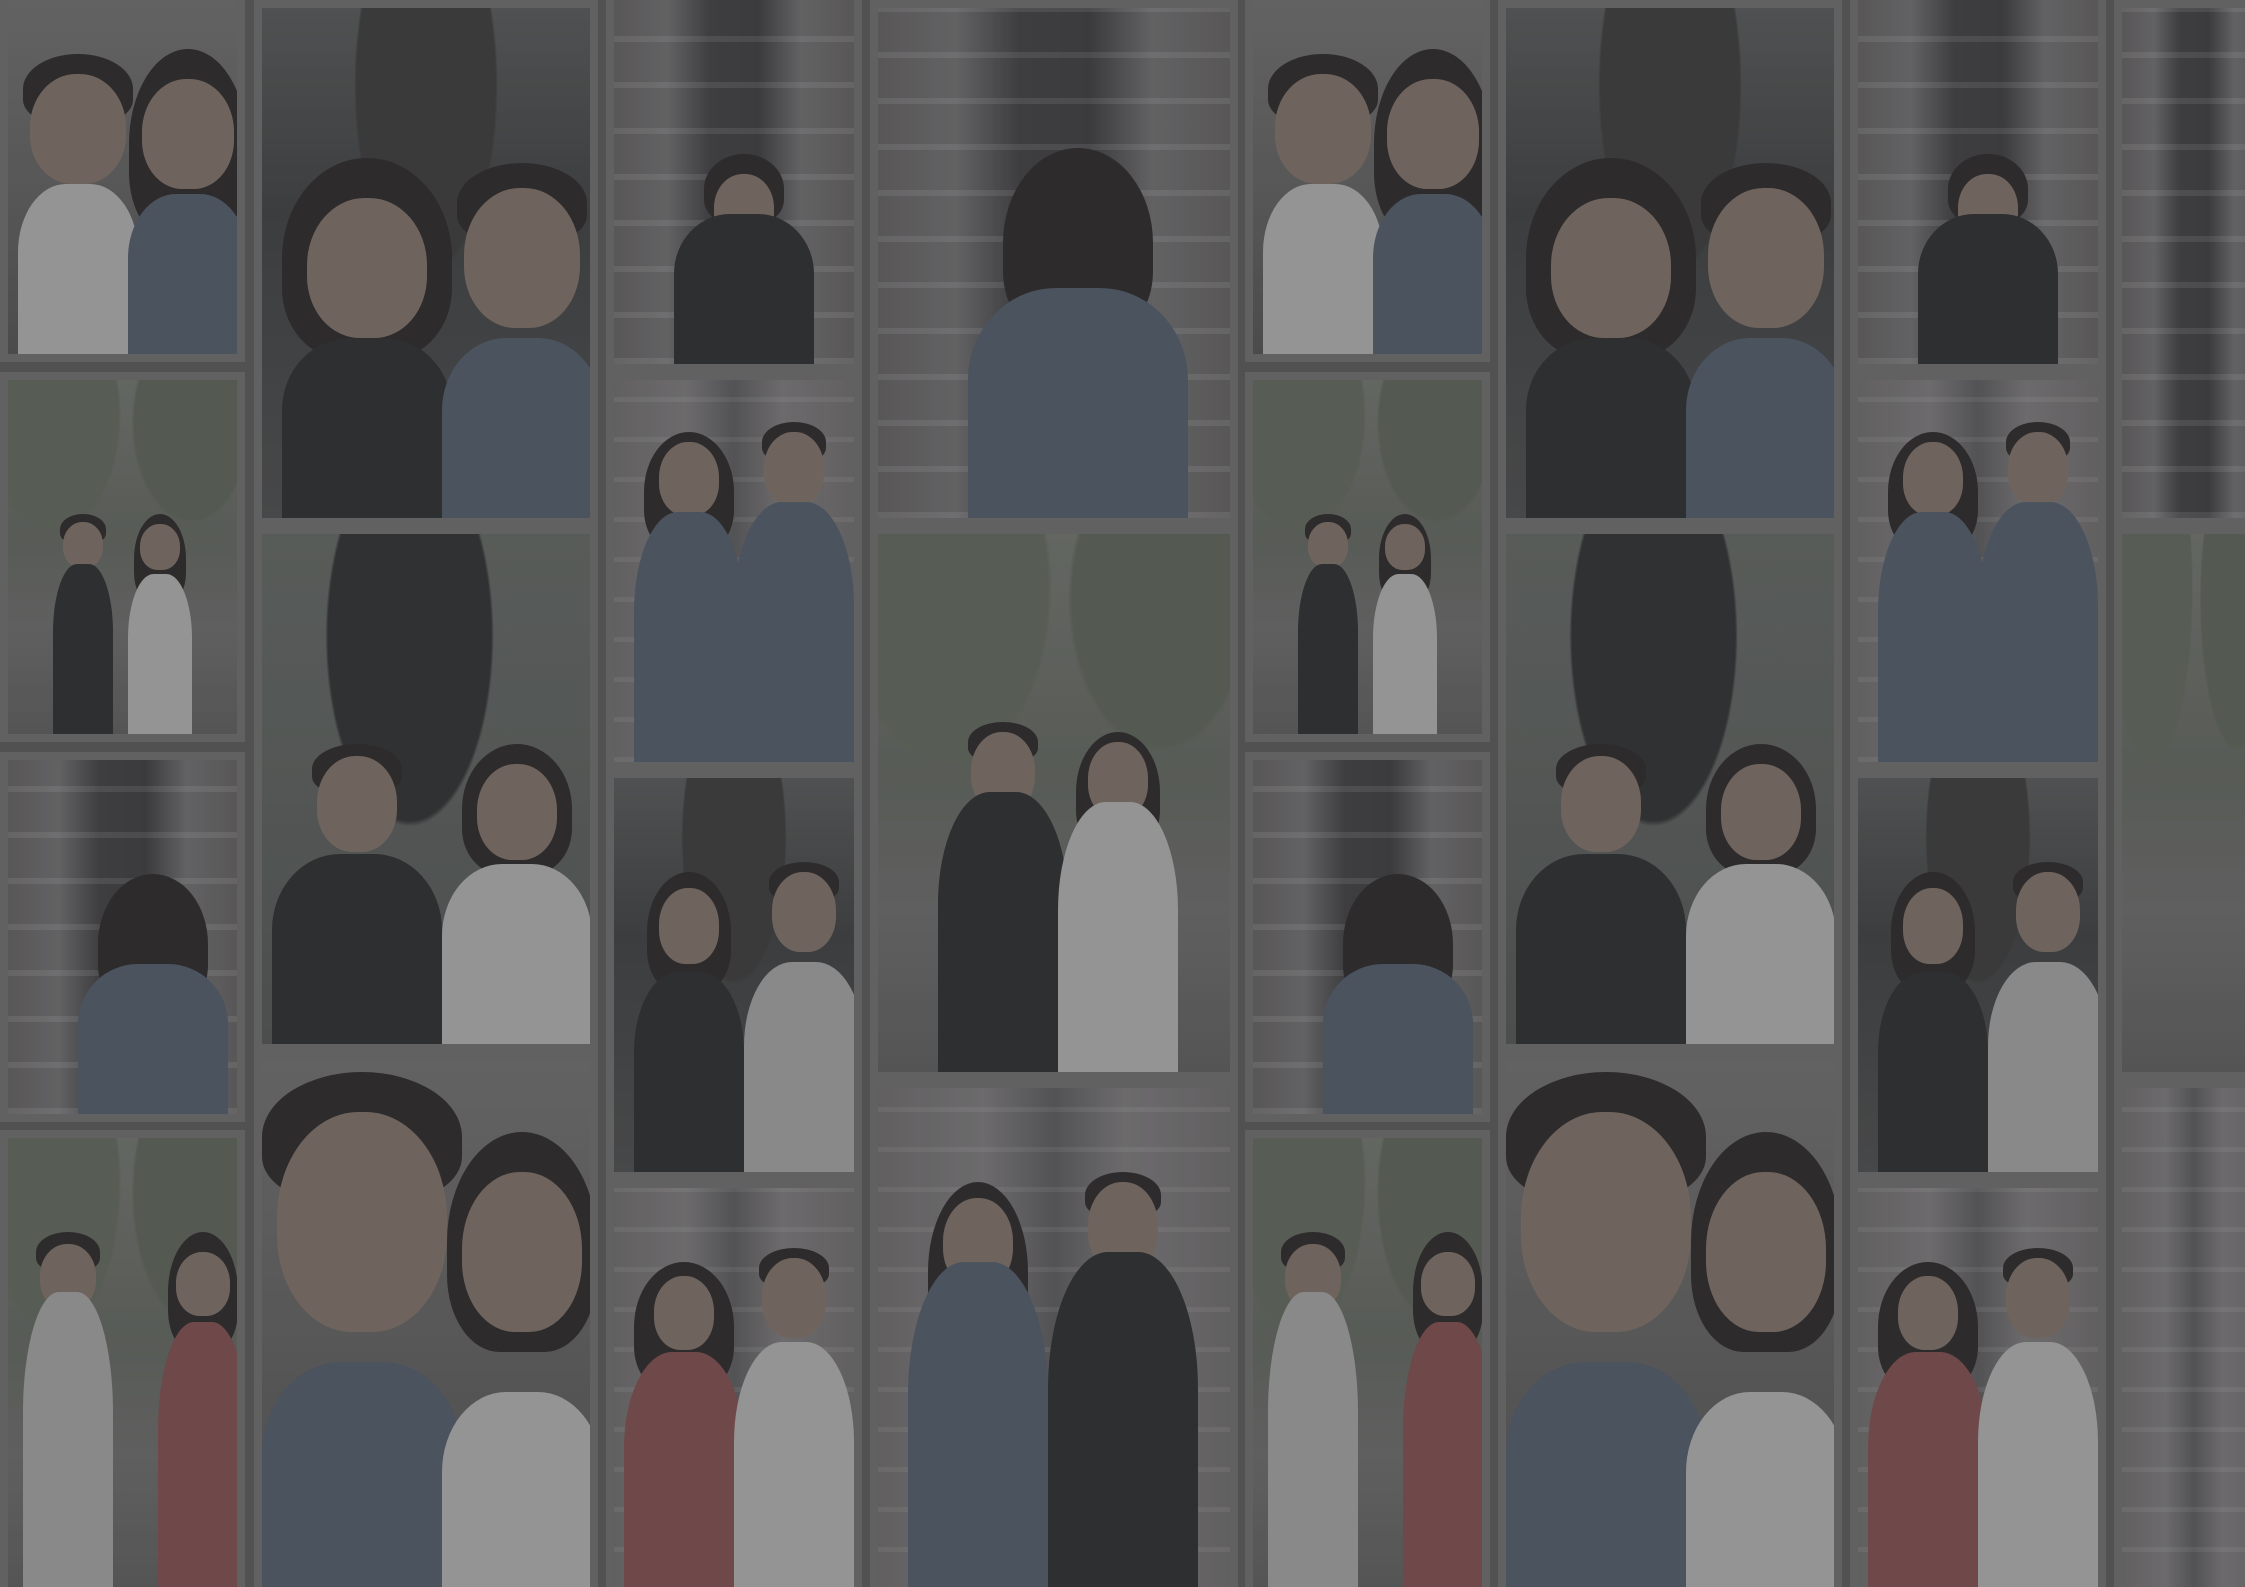 The image size is (2245, 1587). I want to click on tile-store-couple-standing, so click(1054, 1333).